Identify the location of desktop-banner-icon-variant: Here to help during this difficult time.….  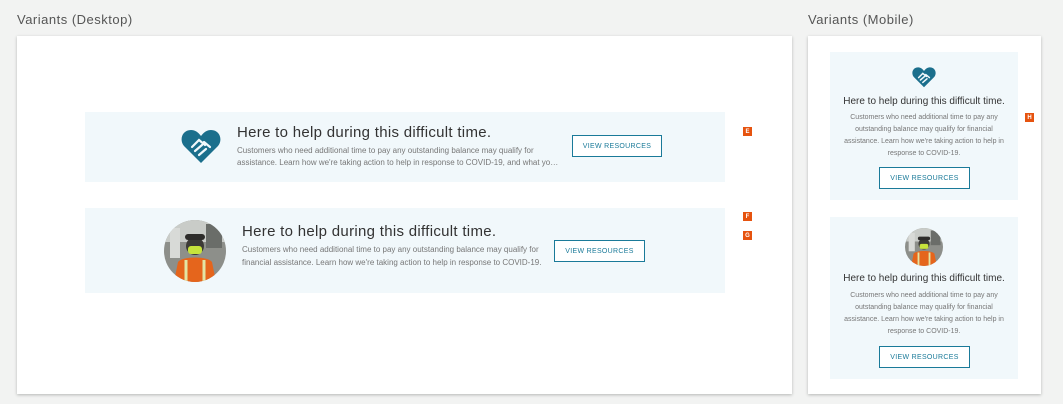
(405, 147).